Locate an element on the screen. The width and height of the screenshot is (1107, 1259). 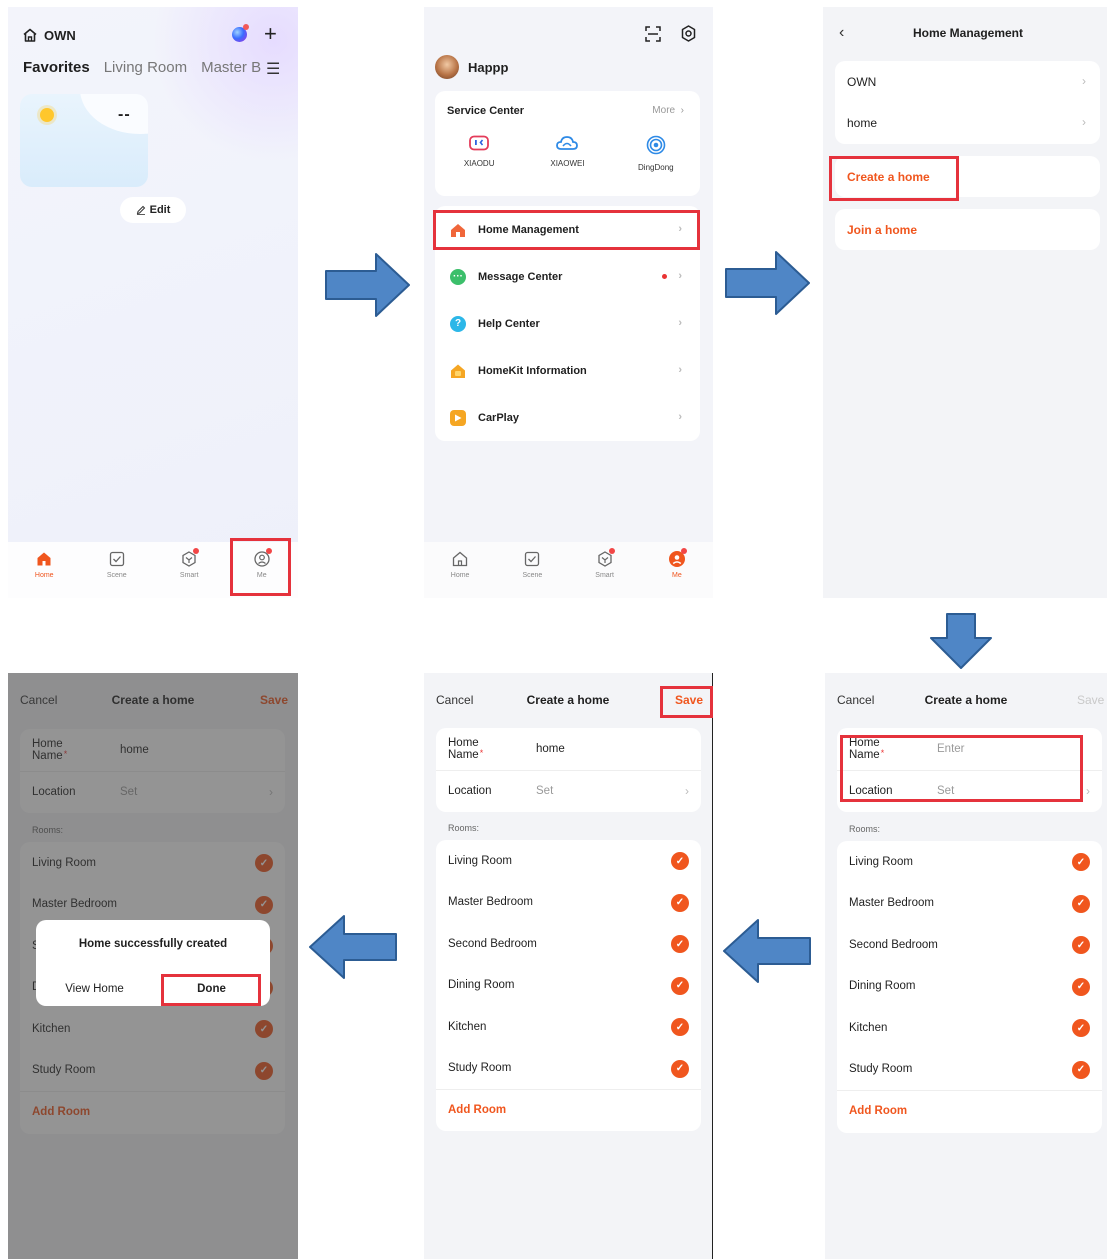
tab-me-label: Me is located at coordinates (677, 575).